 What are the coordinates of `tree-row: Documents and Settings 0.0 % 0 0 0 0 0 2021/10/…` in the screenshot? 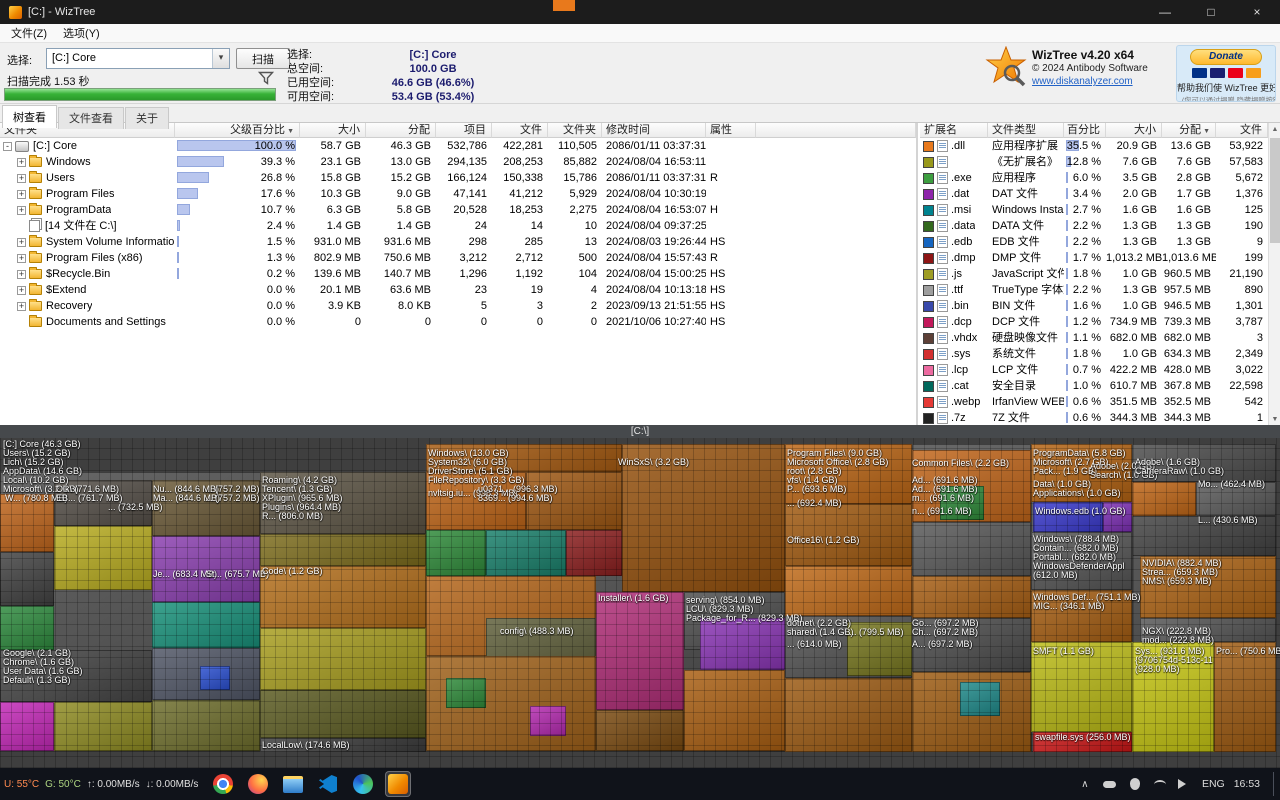 It's located at (378, 322).